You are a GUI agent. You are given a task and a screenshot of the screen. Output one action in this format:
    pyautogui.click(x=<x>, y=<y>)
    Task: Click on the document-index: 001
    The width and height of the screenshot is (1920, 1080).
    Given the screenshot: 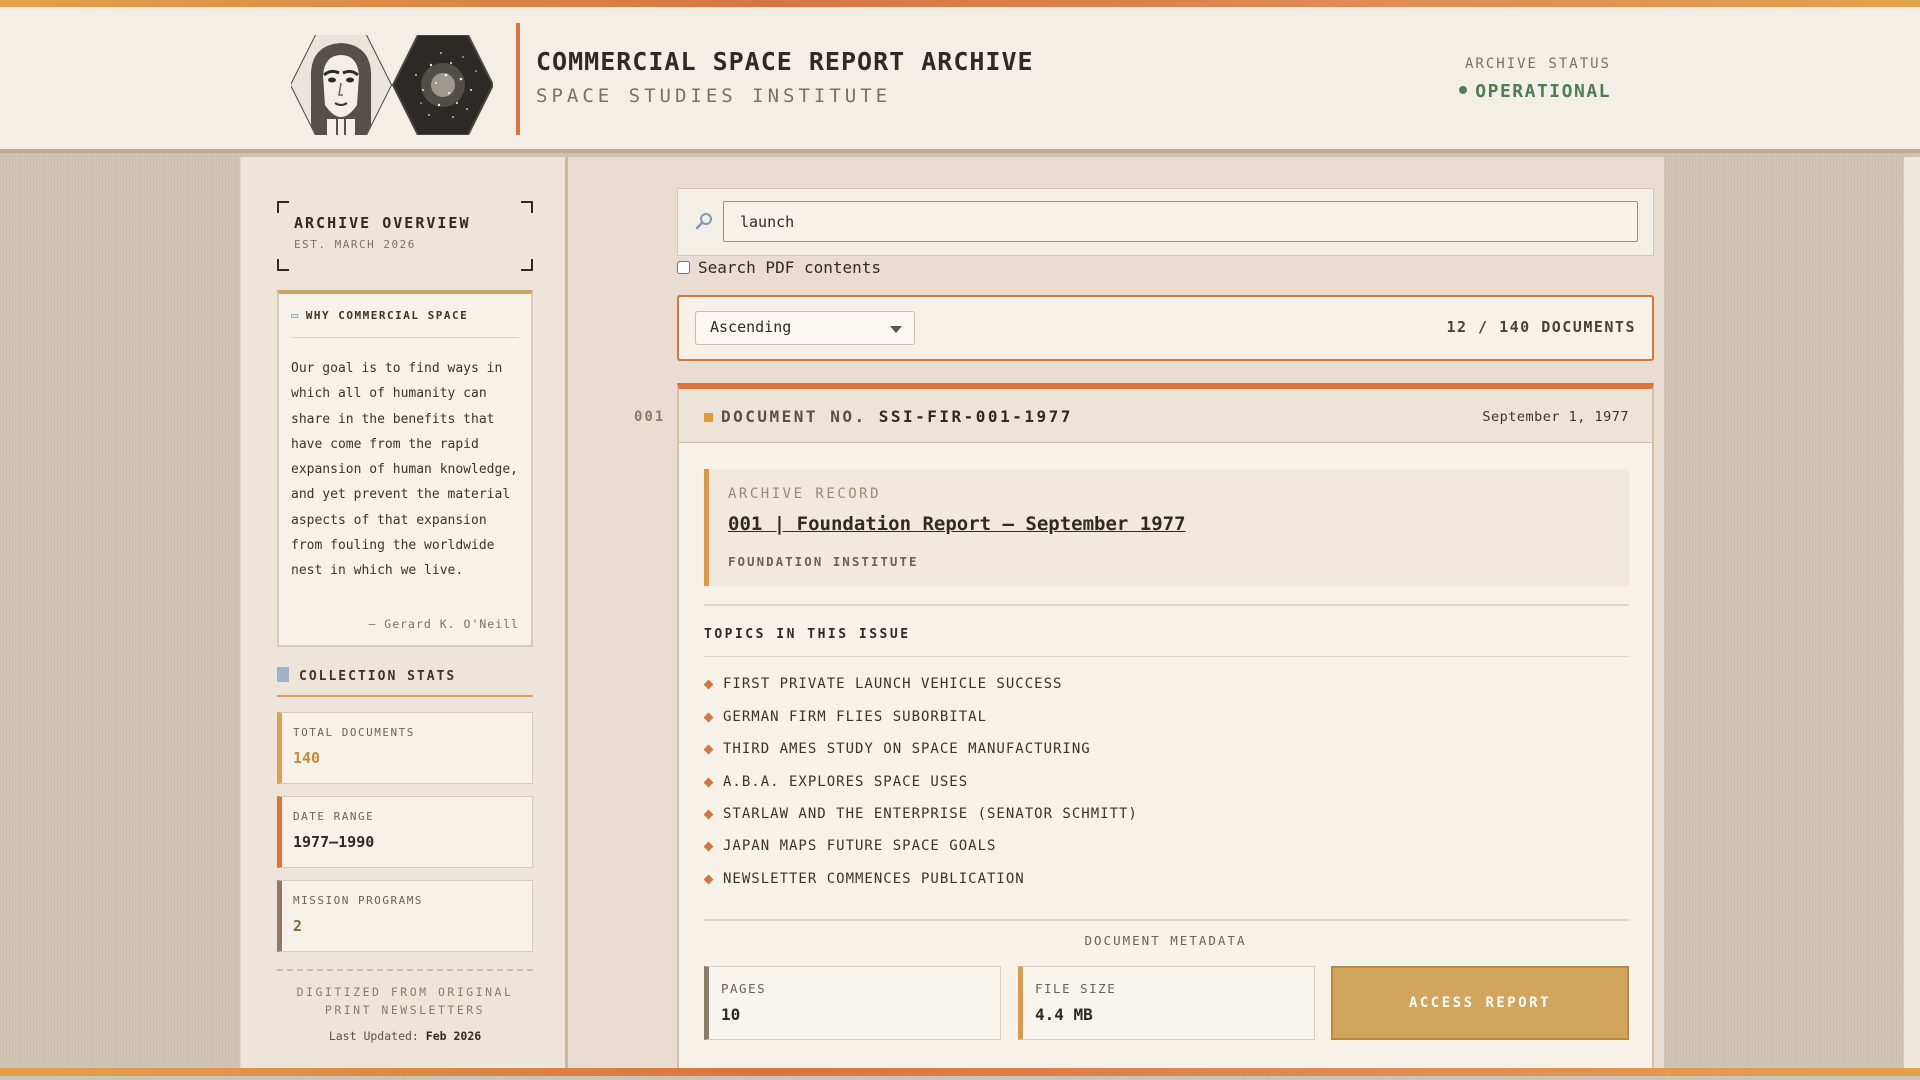 What is the action you would take?
    pyautogui.click(x=650, y=417)
    